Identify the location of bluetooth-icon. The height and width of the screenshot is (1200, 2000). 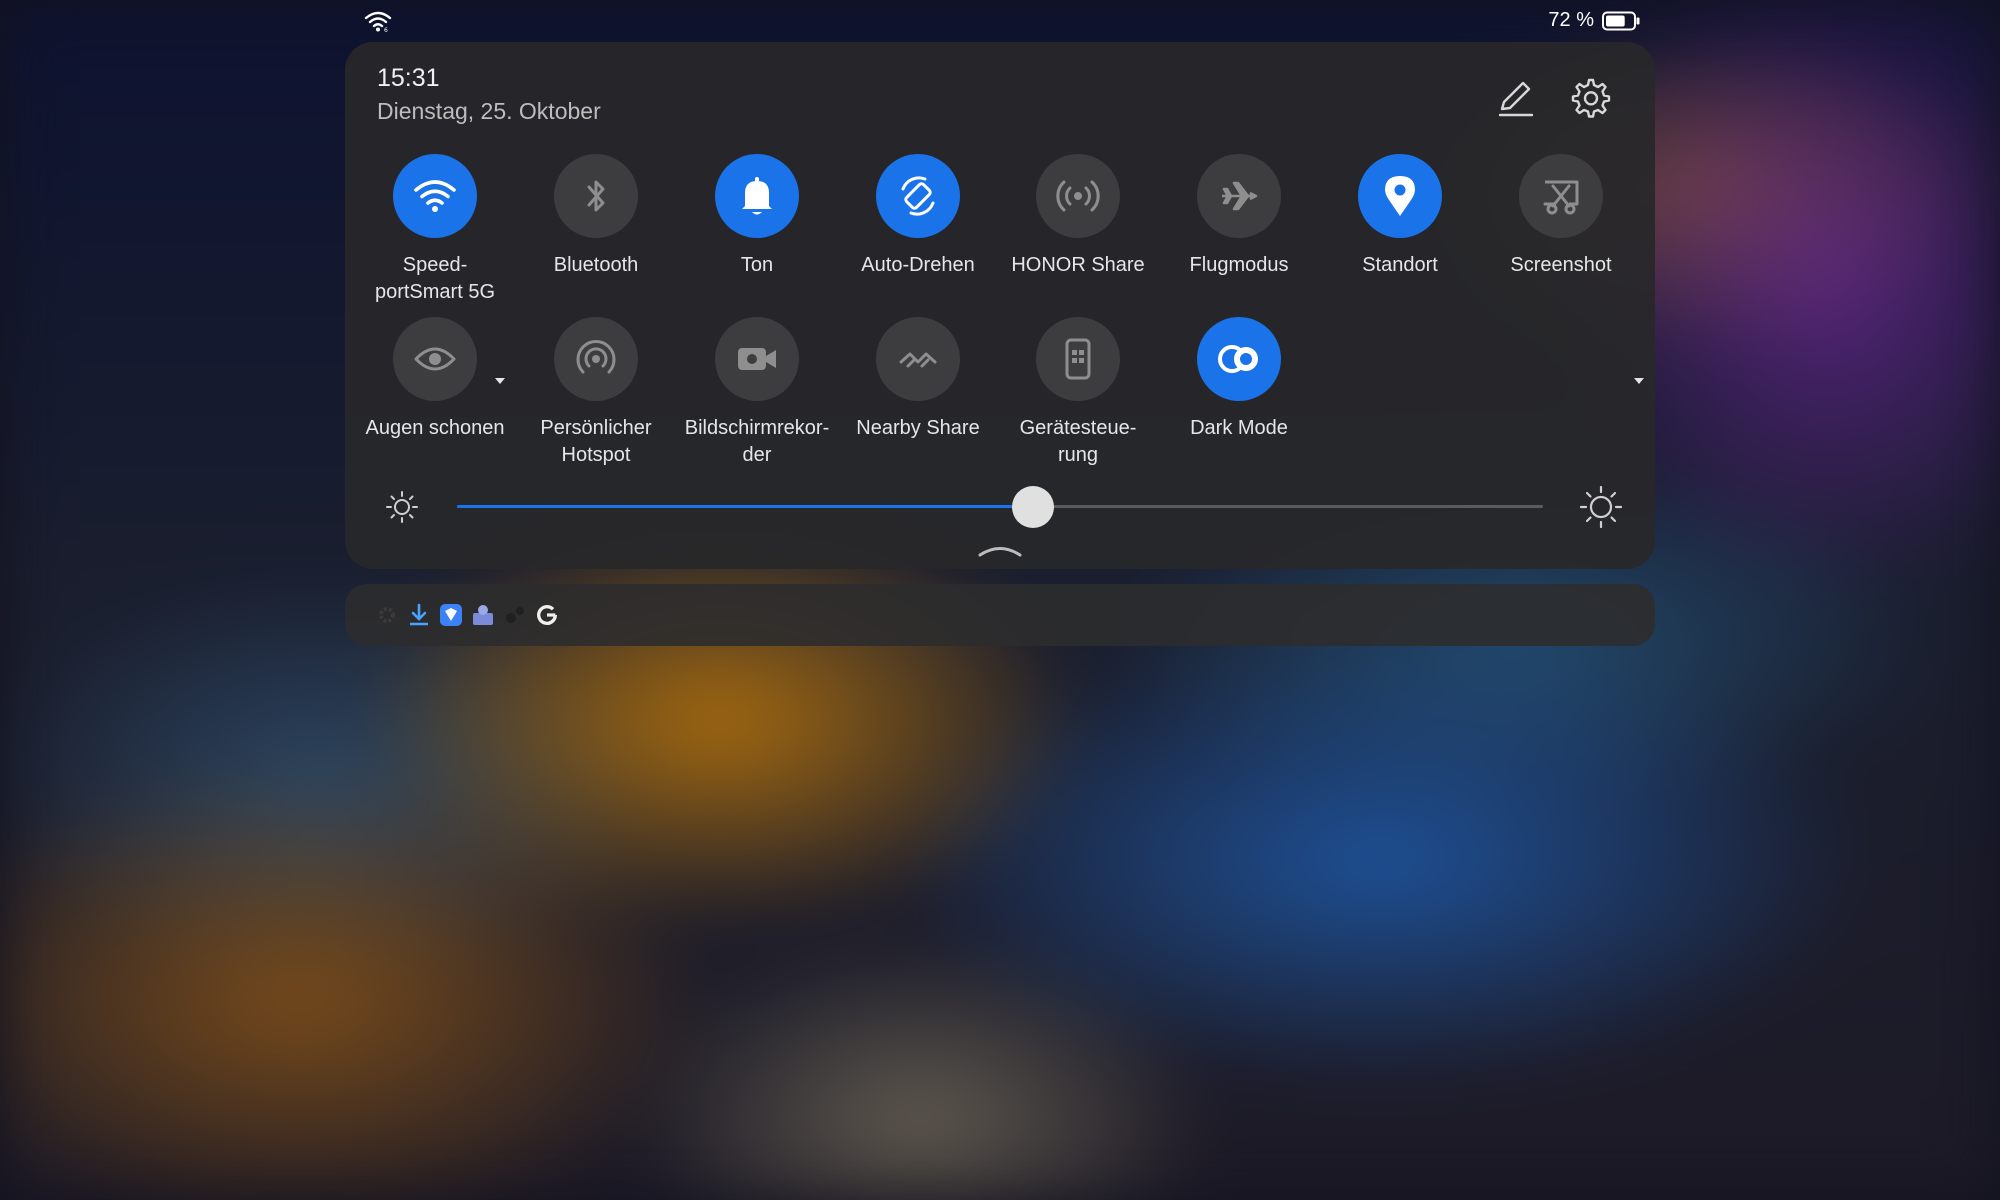
(596, 196).